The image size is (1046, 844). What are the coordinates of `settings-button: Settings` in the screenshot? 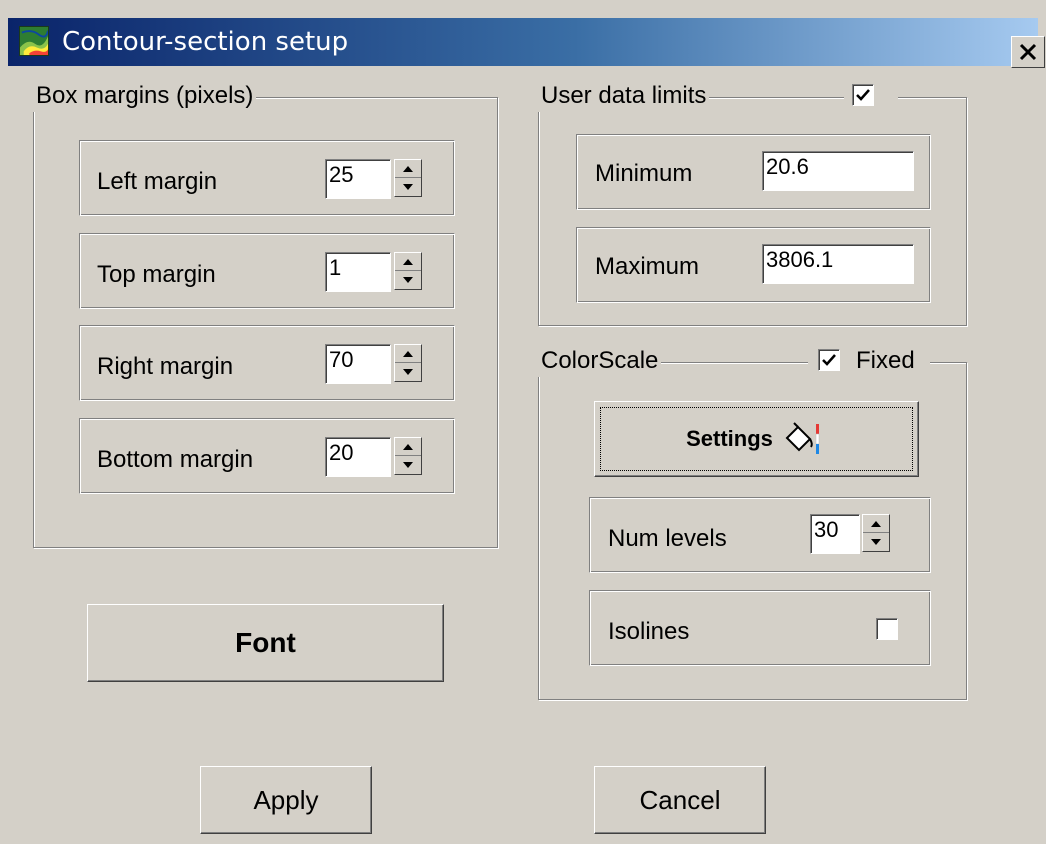 It's located at (756, 439).